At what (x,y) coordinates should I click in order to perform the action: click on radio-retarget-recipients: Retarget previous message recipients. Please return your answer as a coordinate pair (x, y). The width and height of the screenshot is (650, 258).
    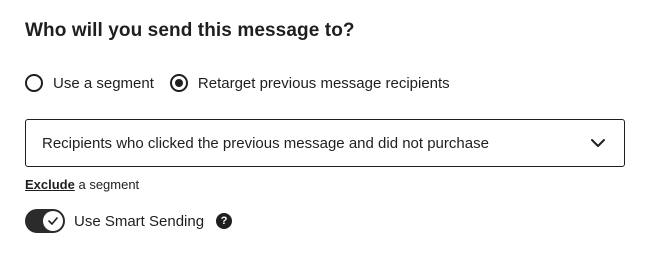
    Looking at the image, I should click on (309, 83).